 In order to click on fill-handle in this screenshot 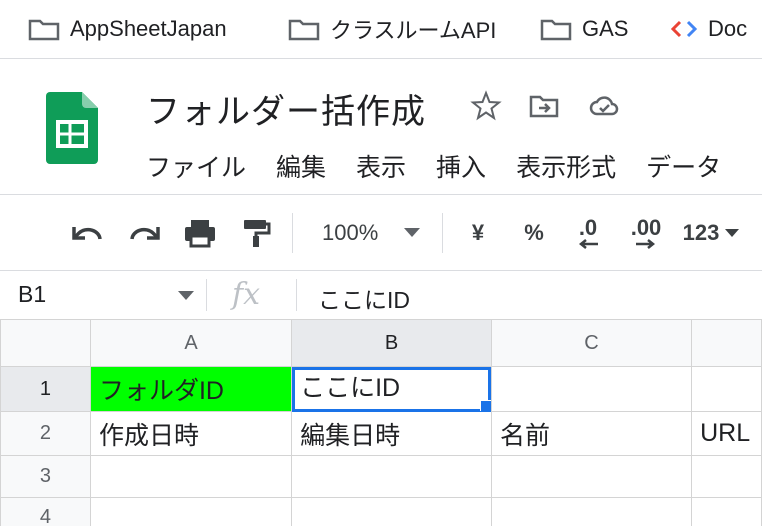, I will do `click(485, 405)`.